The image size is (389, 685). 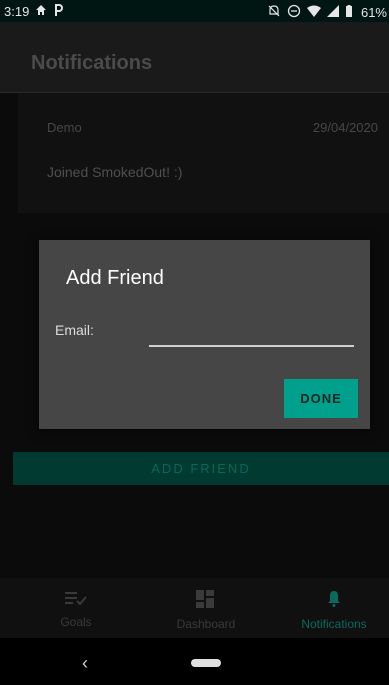 What do you see at coordinates (76, 622) in the screenshot?
I see `nav-goals-label: Goals` at bounding box center [76, 622].